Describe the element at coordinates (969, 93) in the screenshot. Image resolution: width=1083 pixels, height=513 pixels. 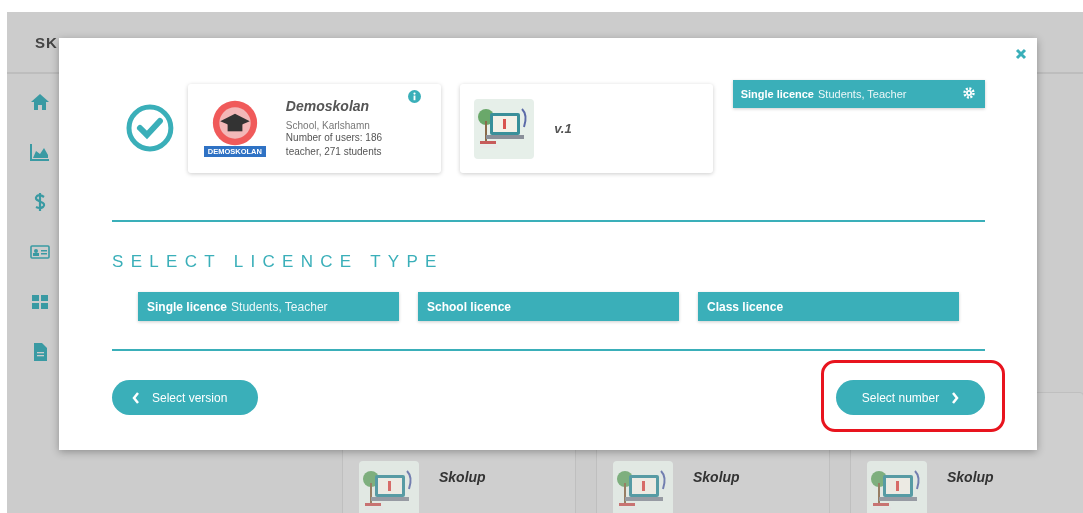
I see `settings-icon` at that location.